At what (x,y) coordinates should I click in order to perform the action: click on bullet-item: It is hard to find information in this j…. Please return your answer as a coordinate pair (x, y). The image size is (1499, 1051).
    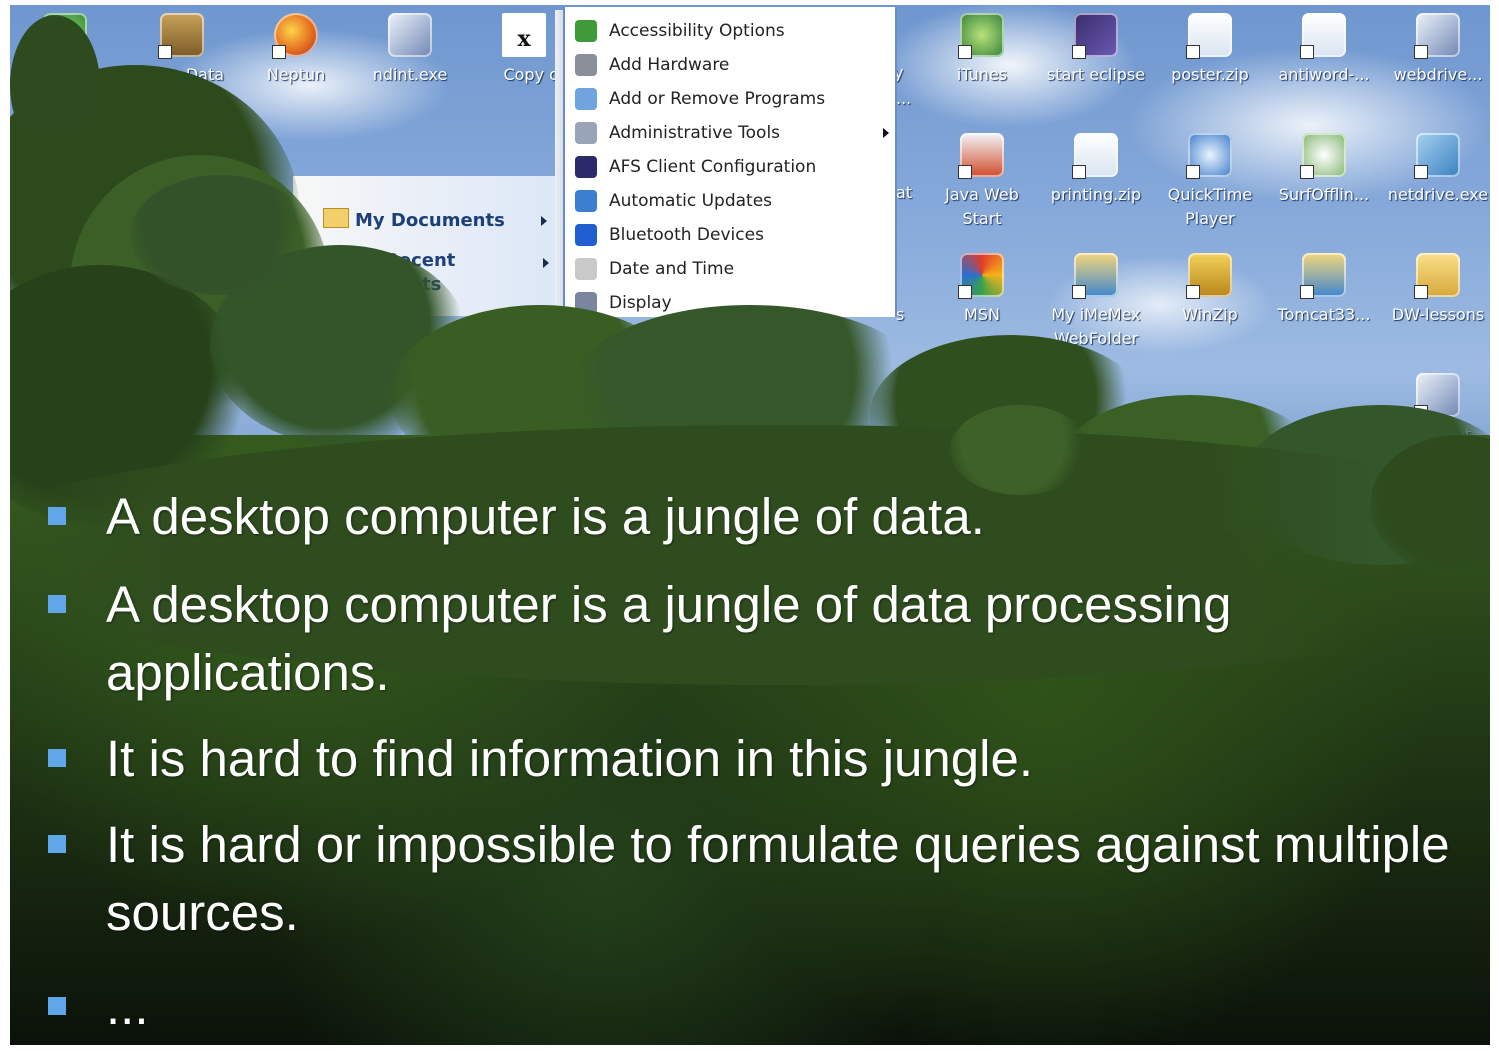
    Looking at the image, I should click on (760, 759).